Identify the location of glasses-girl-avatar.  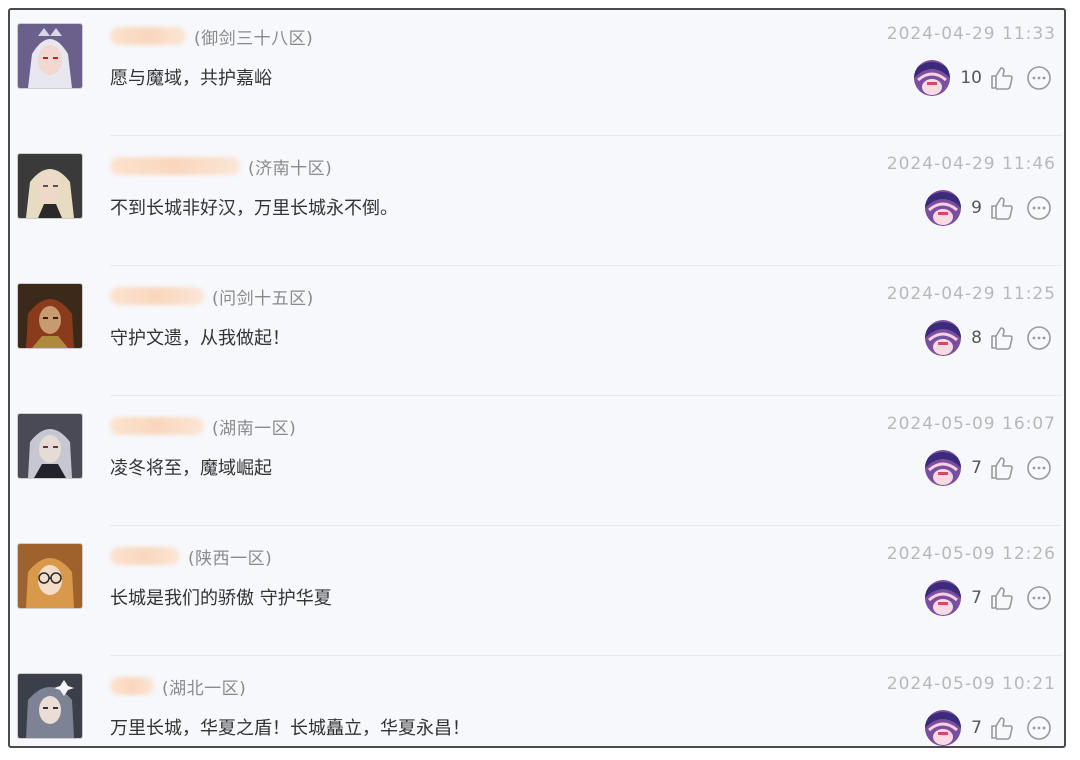
(50, 576).